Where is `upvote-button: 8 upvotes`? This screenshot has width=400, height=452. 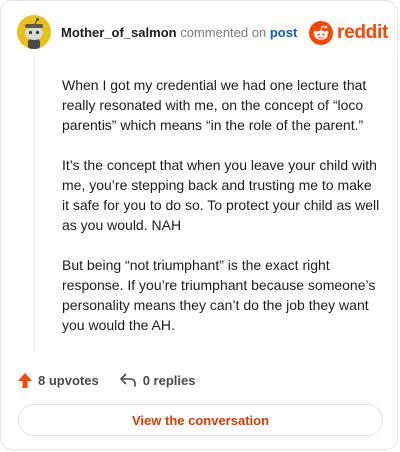
upvote-button: 8 upvotes is located at coordinates (58, 380).